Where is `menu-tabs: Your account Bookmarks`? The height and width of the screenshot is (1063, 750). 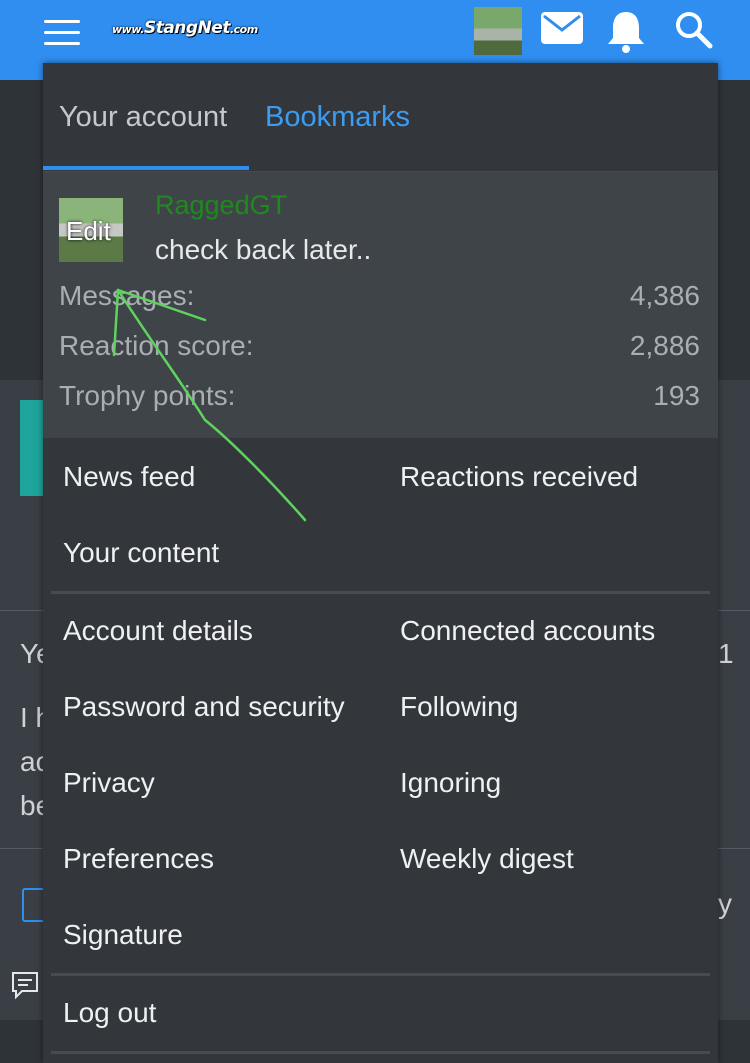
menu-tabs: Your account Bookmarks is located at coordinates (380, 117).